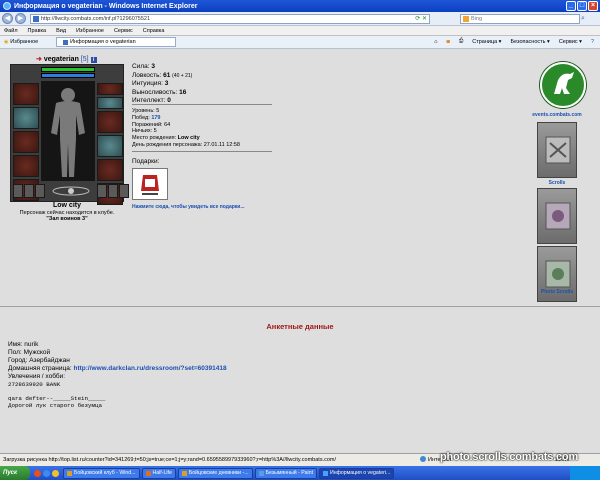  I want to click on bing-icon, so click(466, 19).